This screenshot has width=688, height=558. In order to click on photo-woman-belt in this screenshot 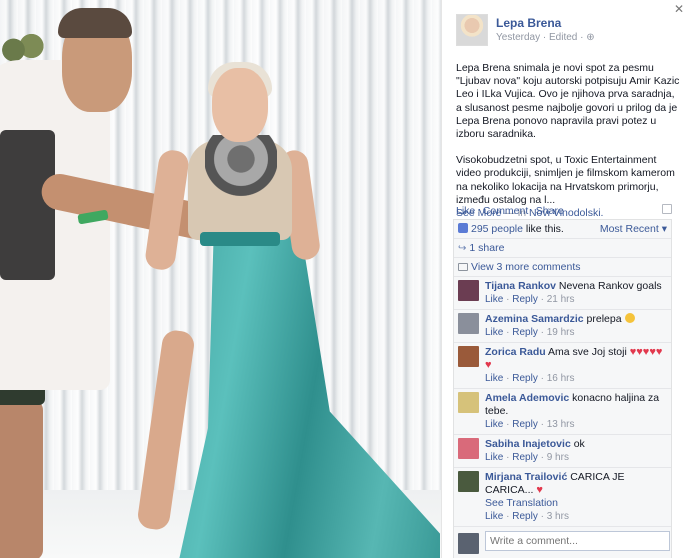, I will do `click(240, 239)`.